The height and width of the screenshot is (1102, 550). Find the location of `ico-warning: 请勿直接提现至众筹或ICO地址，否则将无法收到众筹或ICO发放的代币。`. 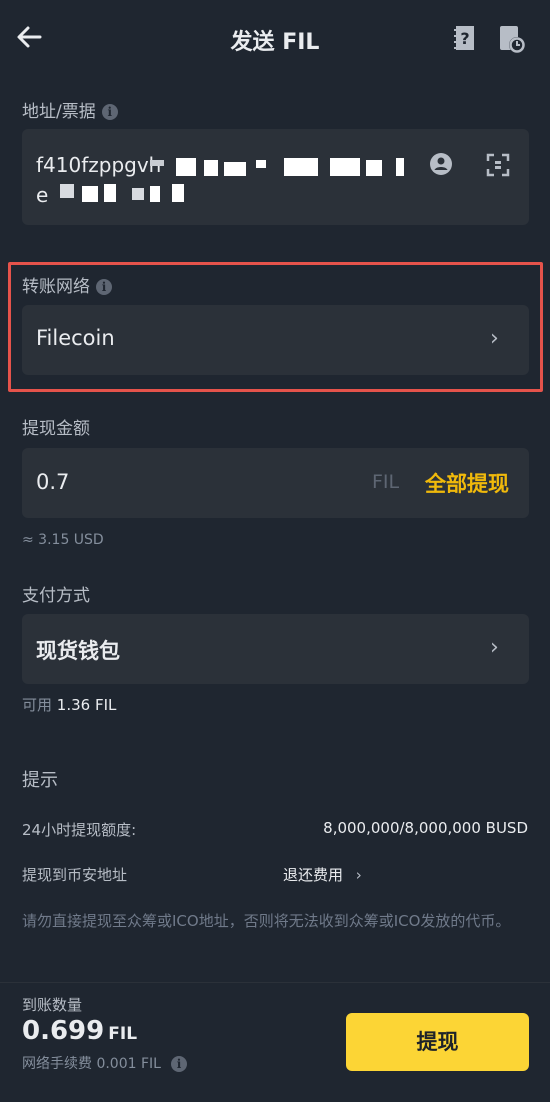

ico-warning: 请勿直接提现至众筹或ICO地址，否则将无法收到众筹或ICO发放的代币。 is located at coordinates (266, 921).